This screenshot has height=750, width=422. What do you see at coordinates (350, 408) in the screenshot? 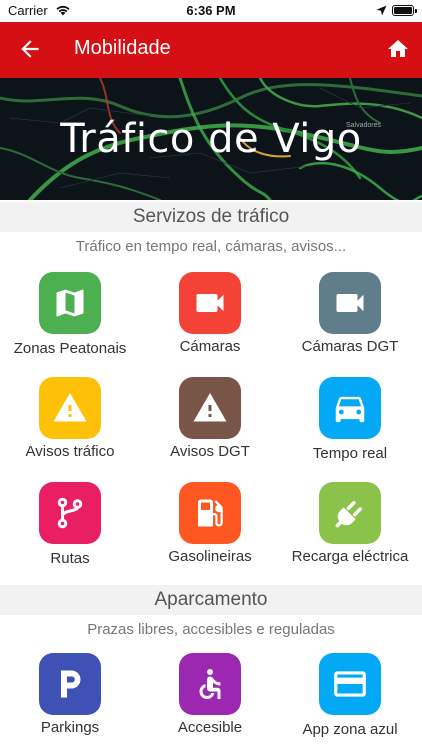
I see `car-icon` at bounding box center [350, 408].